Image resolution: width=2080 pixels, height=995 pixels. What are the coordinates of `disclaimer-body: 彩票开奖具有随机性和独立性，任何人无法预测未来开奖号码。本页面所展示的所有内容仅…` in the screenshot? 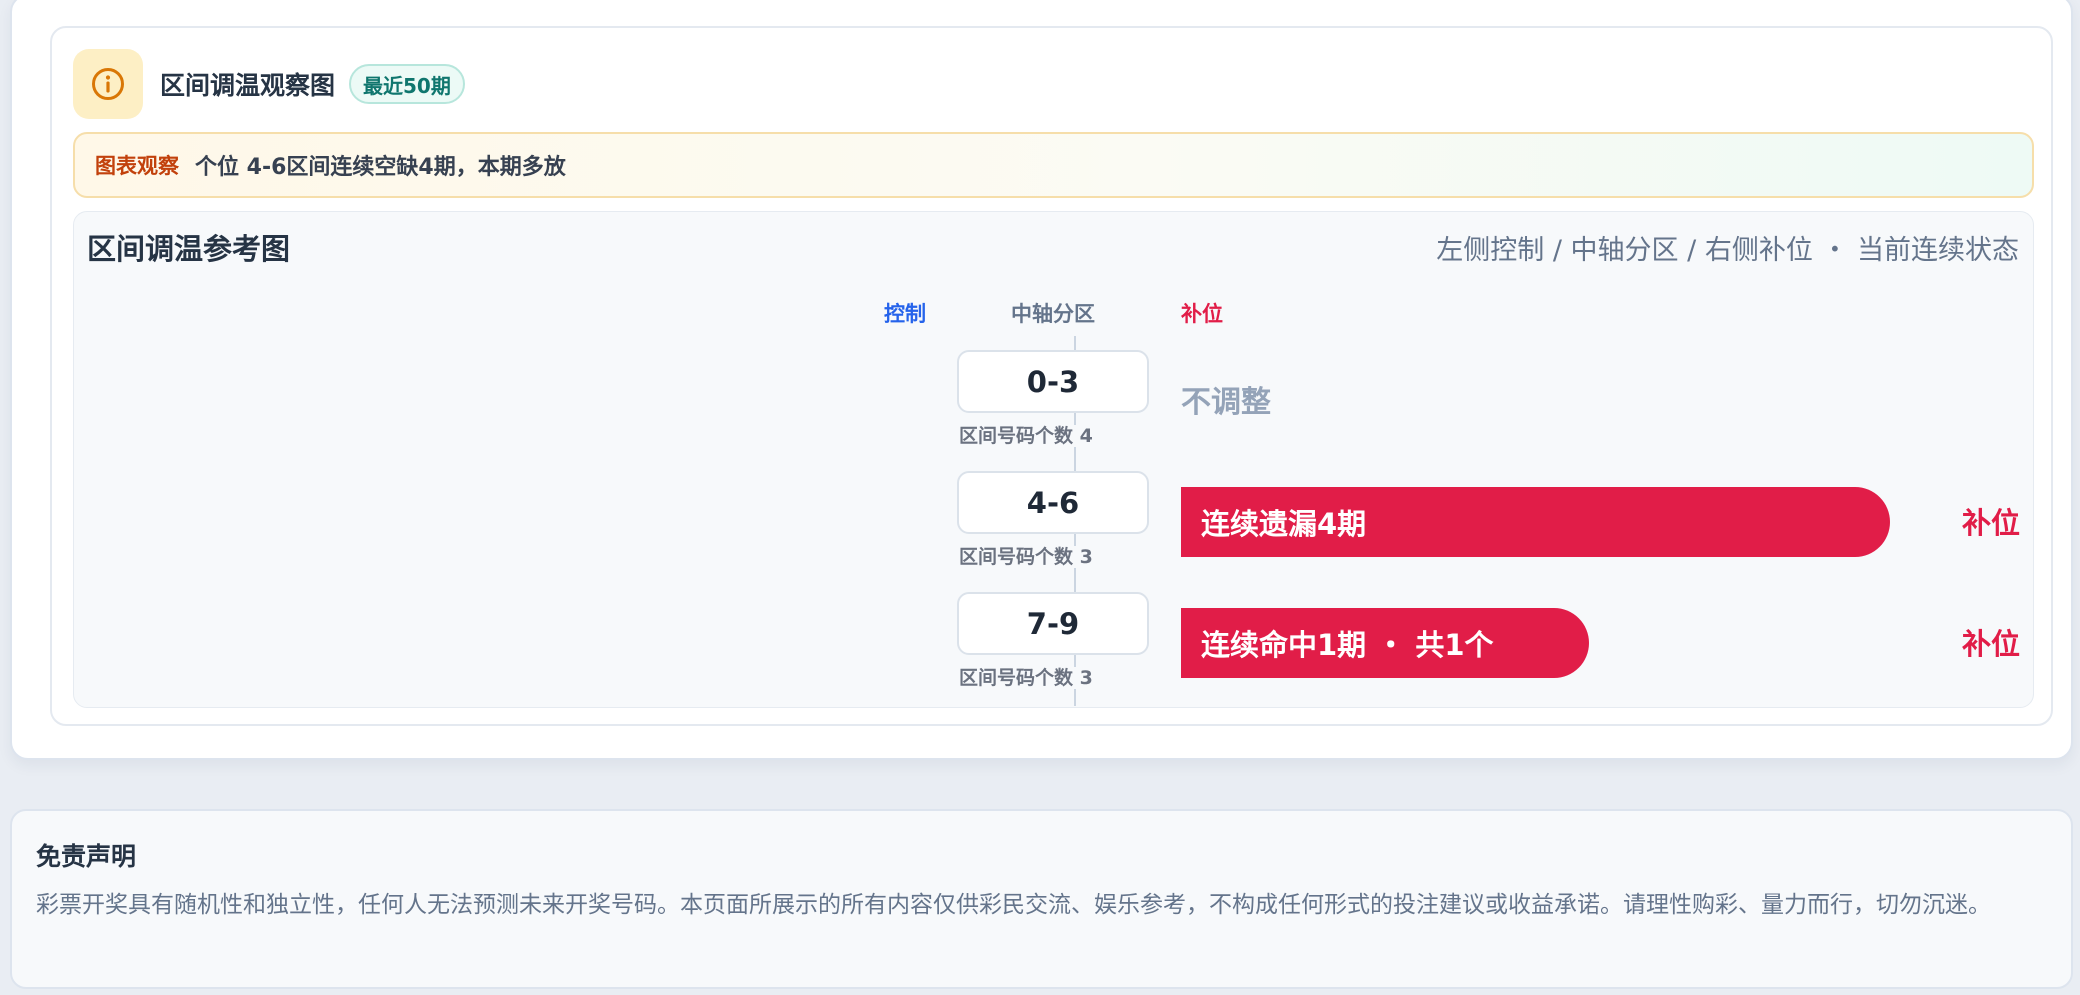 It's located at (1013, 905).